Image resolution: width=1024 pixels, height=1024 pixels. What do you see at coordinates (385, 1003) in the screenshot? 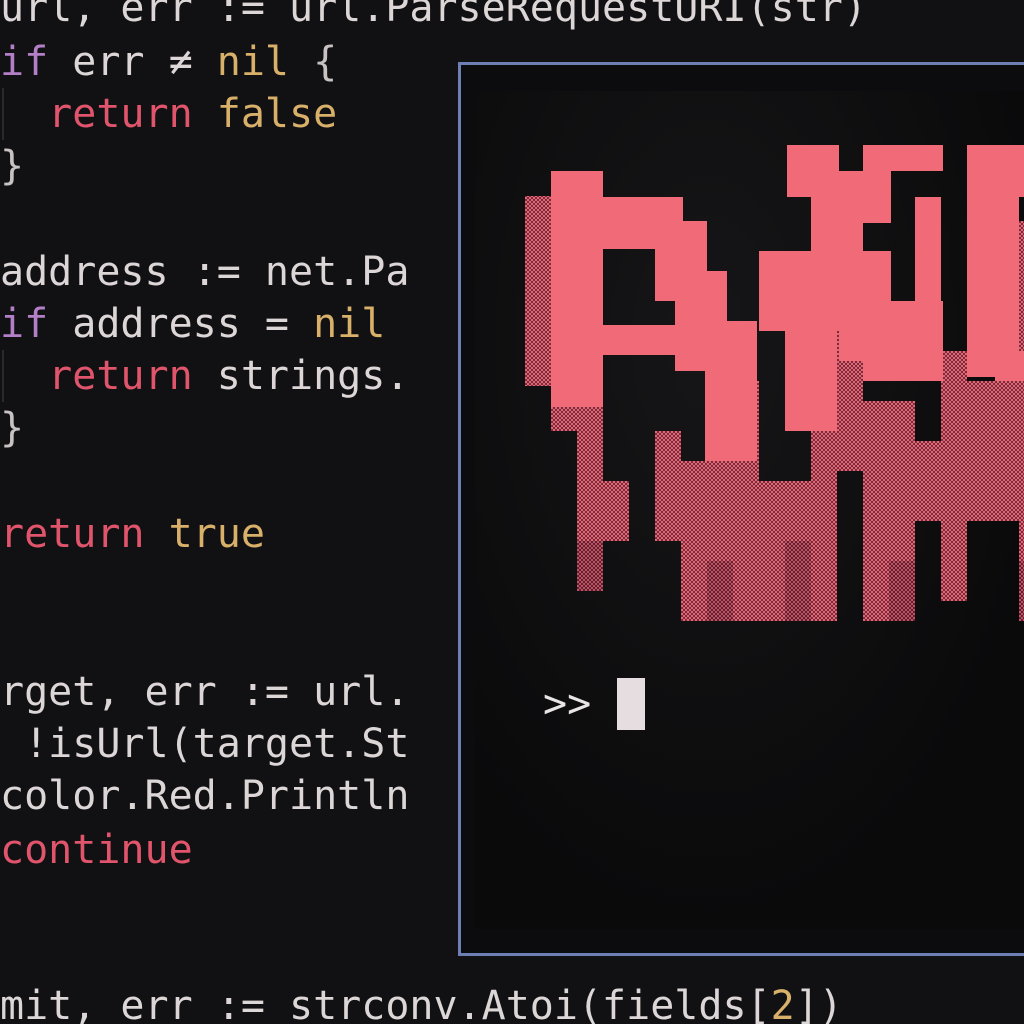
I see `code-token: mit, err := strconv.Atoi(fields[` at bounding box center [385, 1003].